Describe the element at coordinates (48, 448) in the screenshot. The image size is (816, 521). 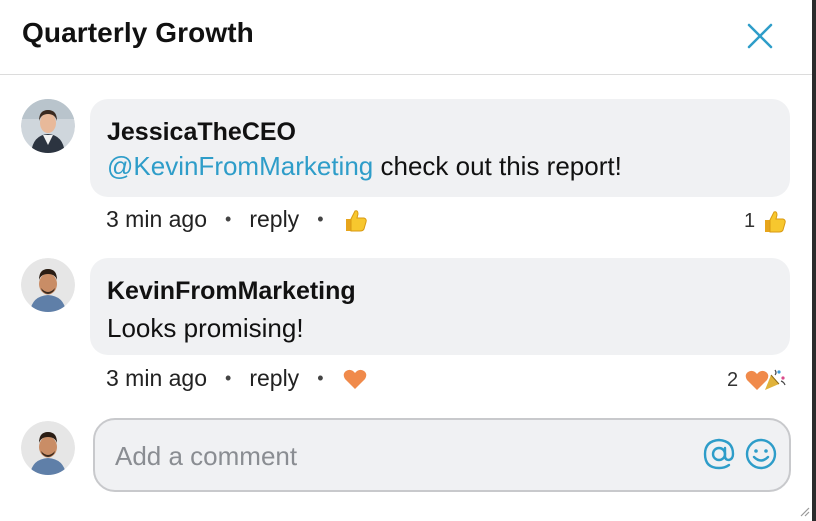
I see `current-user-avatar` at that location.